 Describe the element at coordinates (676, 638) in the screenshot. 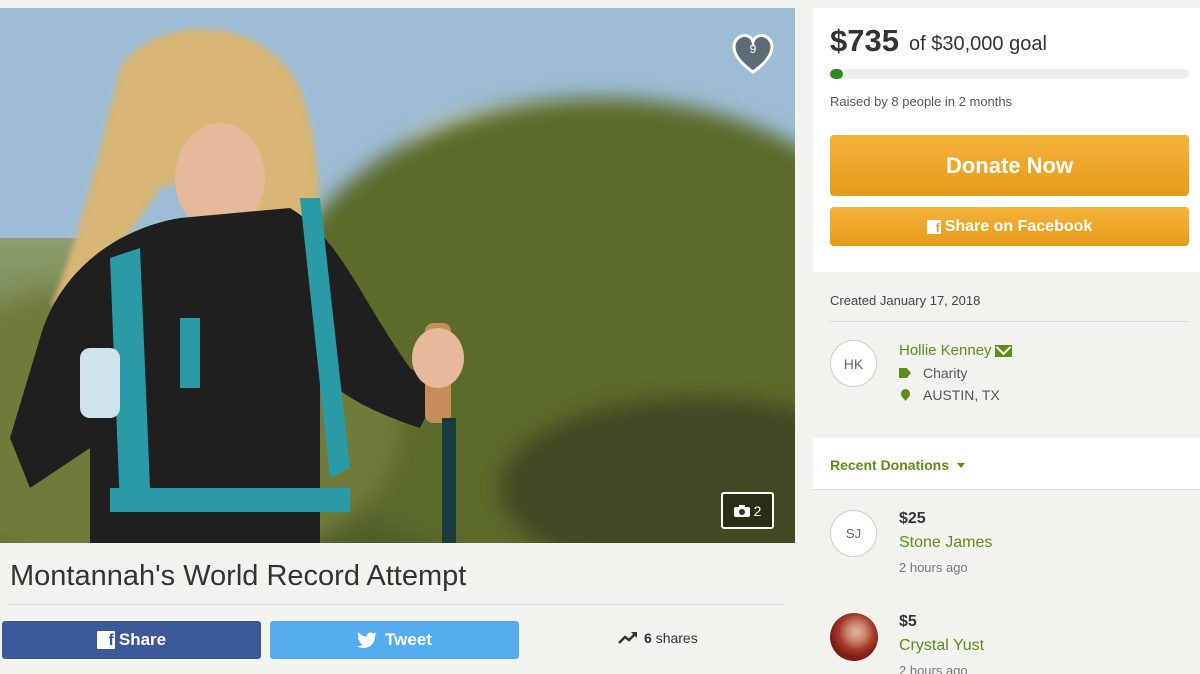

I see `shares-label: shares` at that location.